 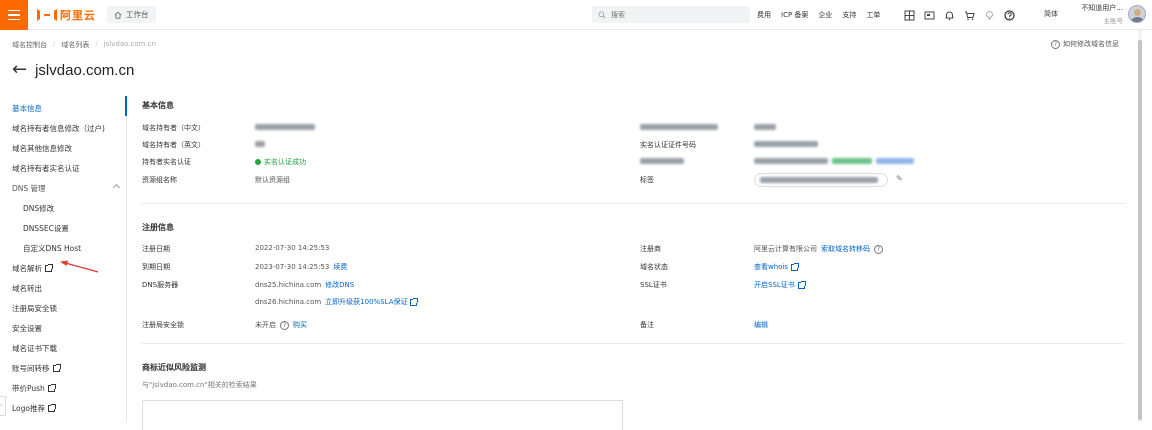 What do you see at coordinates (42, 148) in the screenshot?
I see `sidebar-item-other-info: 域名其他信息修改` at bounding box center [42, 148].